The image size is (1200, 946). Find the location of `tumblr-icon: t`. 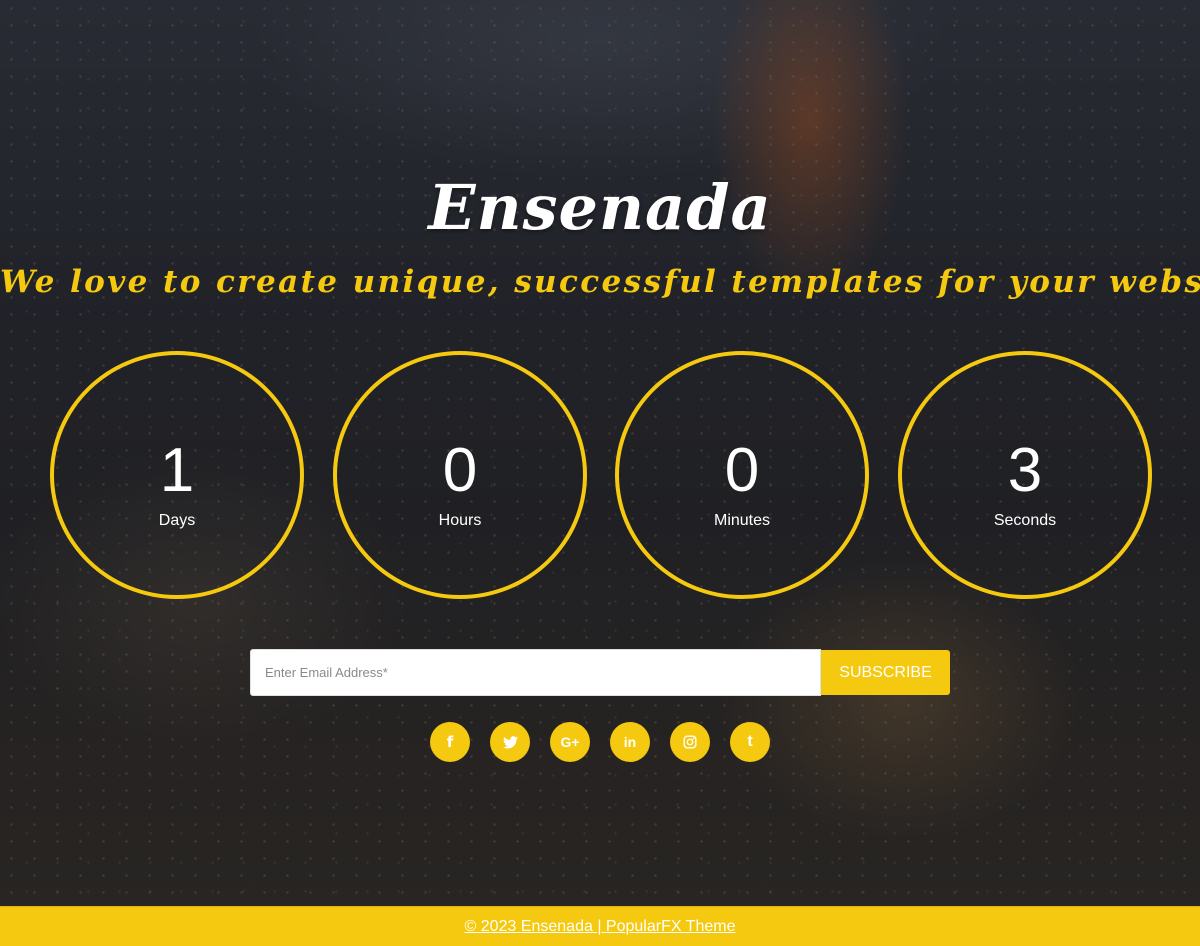

tumblr-icon: t is located at coordinates (750, 741).